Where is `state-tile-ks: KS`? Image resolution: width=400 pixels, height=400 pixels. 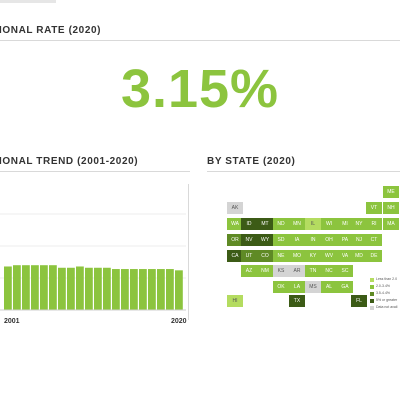
state-tile-ks: KS is located at coordinates (281, 271).